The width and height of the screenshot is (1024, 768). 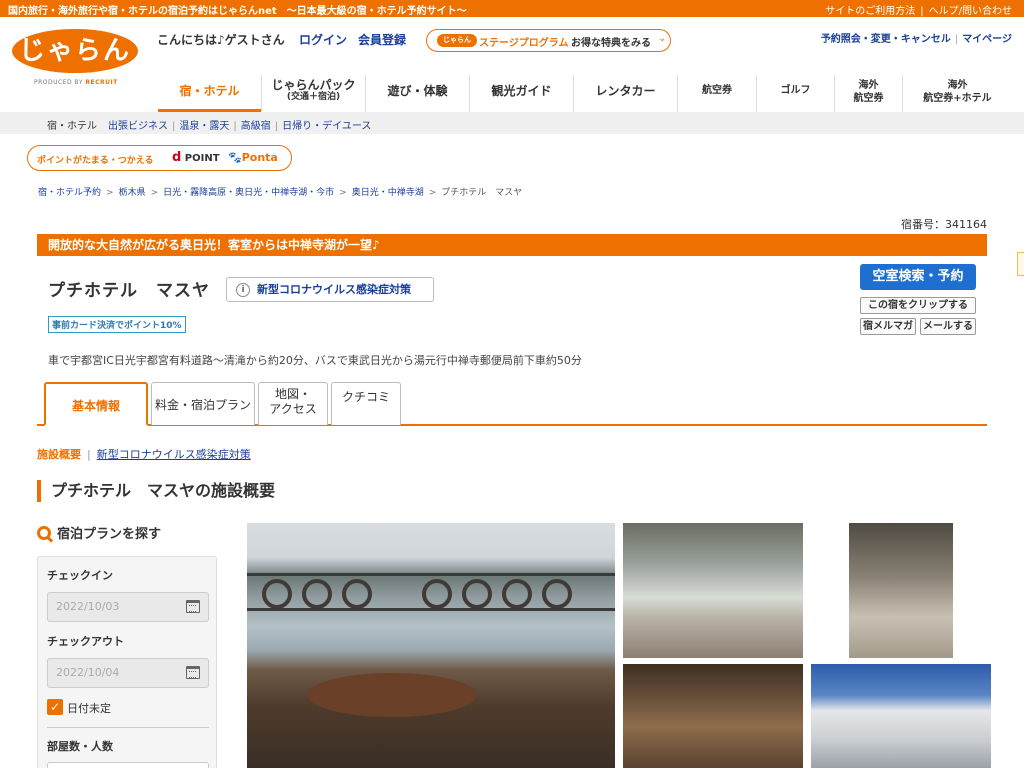 What do you see at coordinates (253, 157) in the screenshot?
I see `ponta-logo: 🐾Ponta` at bounding box center [253, 157].